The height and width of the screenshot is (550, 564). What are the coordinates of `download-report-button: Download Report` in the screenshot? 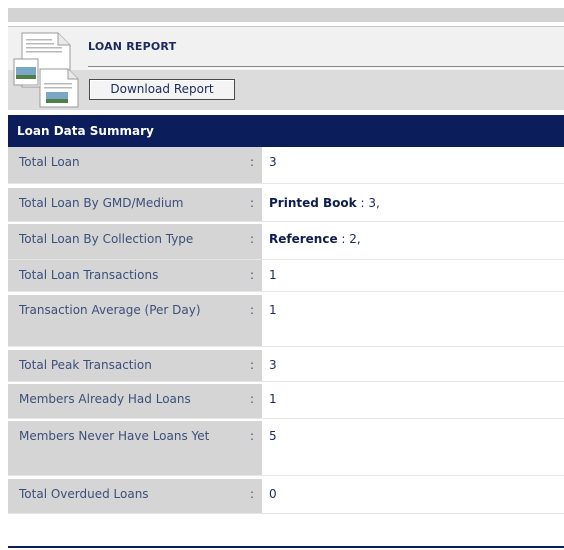 It's located at (162, 89).